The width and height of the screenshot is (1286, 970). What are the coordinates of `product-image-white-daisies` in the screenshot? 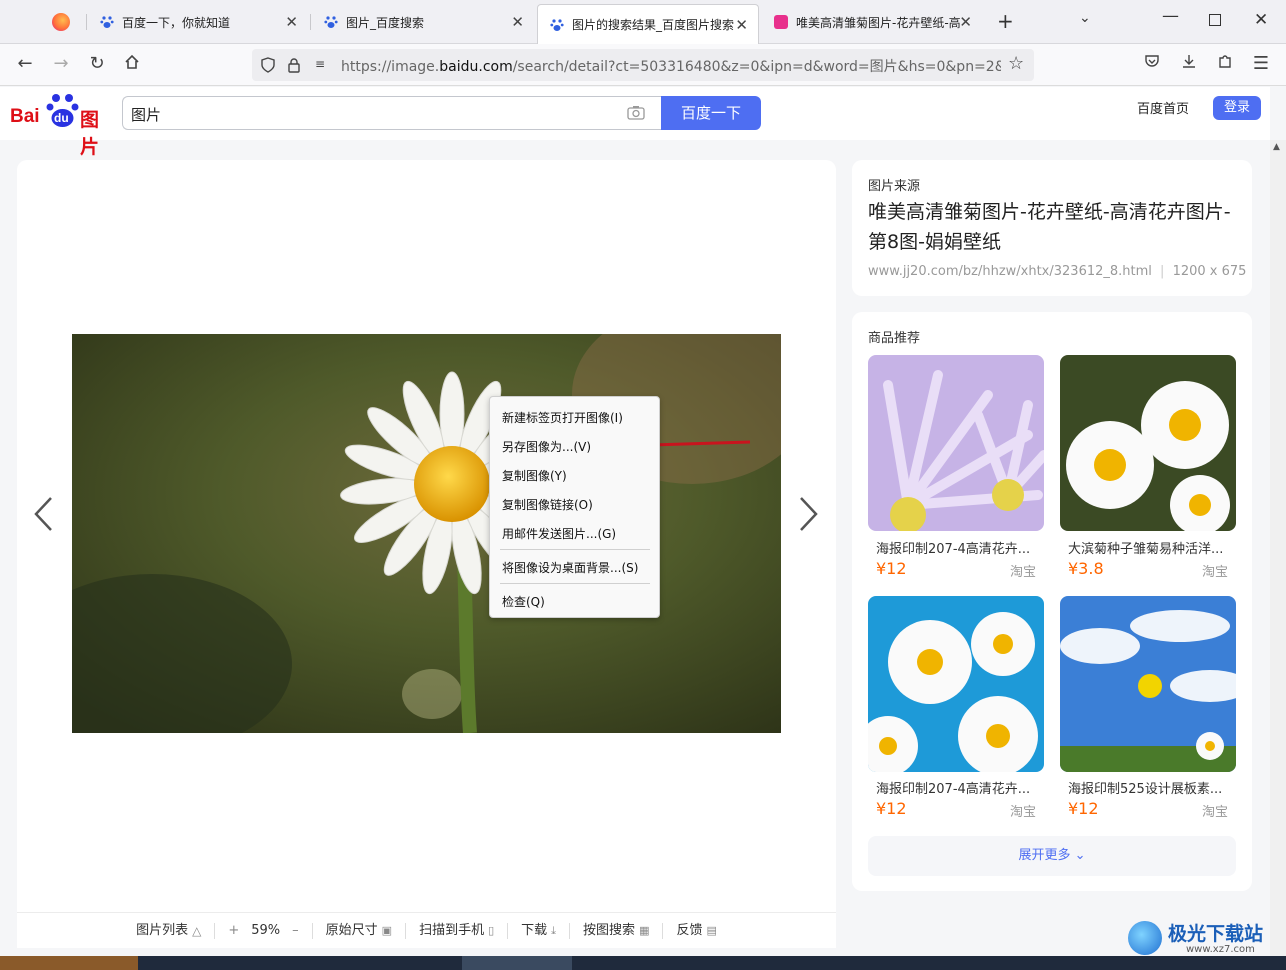 It's located at (1148, 443).